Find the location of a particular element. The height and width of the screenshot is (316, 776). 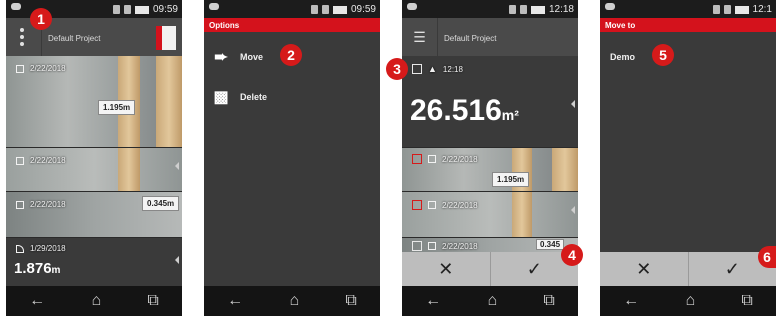

plug-icon: ▲ is located at coordinates (432, 69).